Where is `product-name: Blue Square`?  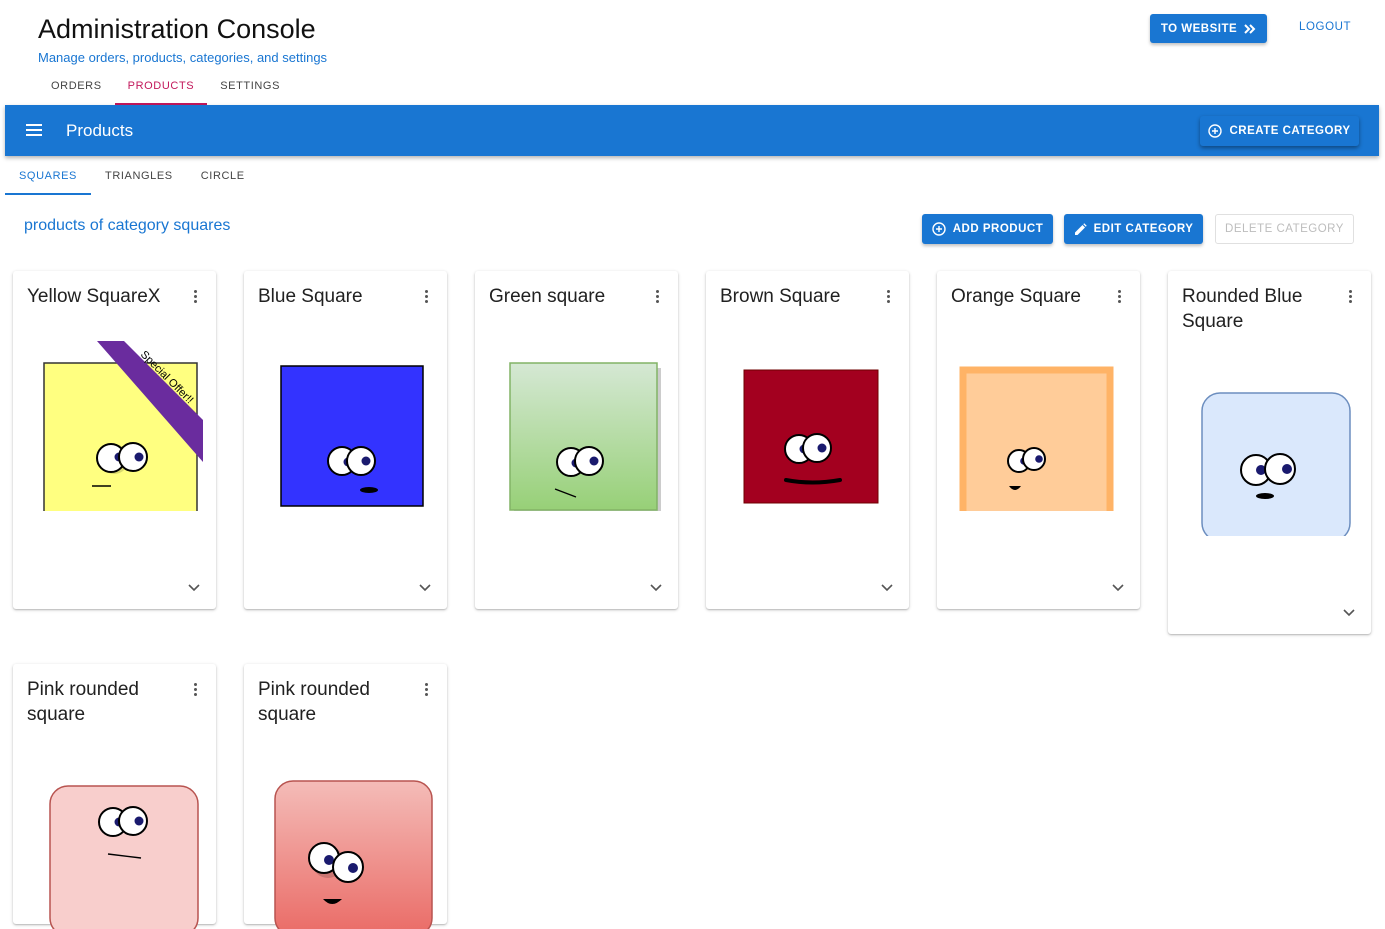 product-name: Blue Square is located at coordinates (310, 296).